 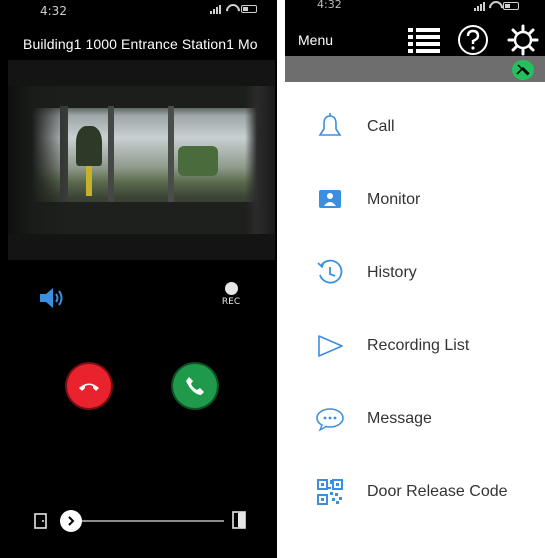 I want to click on slider-handle, so click(x=71, y=521).